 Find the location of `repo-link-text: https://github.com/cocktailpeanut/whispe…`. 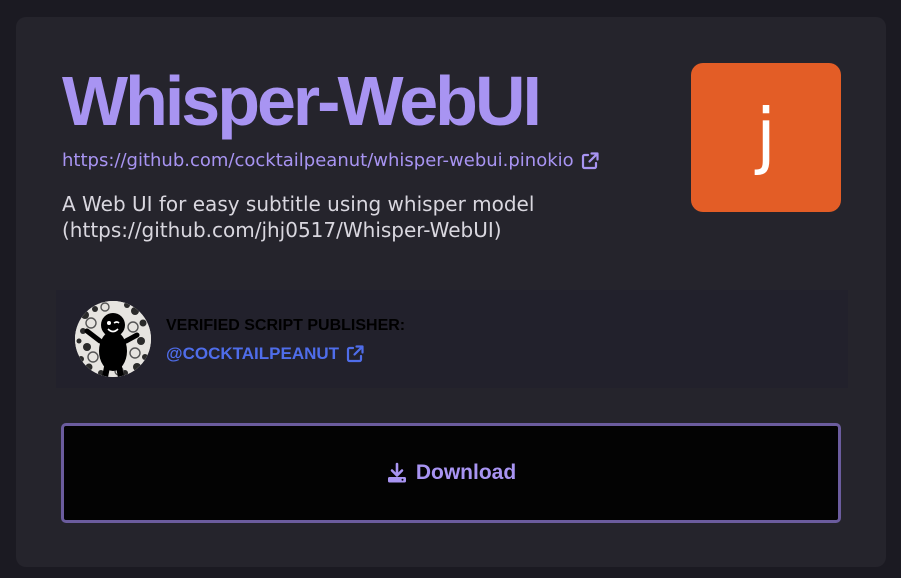

repo-link-text: https://github.com/cocktailpeanut/whispe… is located at coordinates (318, 160).